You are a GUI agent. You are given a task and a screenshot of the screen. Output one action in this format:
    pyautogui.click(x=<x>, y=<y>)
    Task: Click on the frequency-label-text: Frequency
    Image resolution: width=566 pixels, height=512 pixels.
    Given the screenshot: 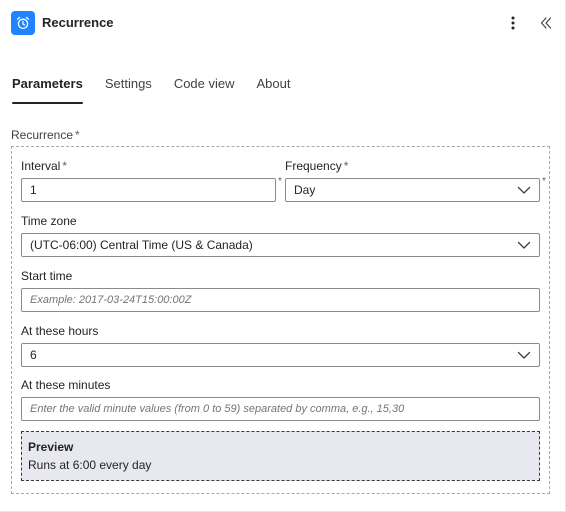 What is the action you would take?
    pyautogui.click(x=313, y=166)
    